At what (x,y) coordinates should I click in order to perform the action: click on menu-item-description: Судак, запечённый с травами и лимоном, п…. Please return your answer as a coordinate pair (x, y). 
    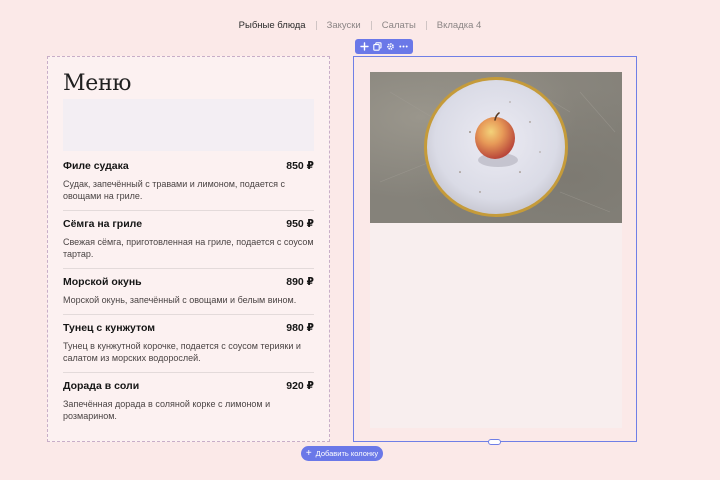
    Looking at the image, I should click on (174, 190).